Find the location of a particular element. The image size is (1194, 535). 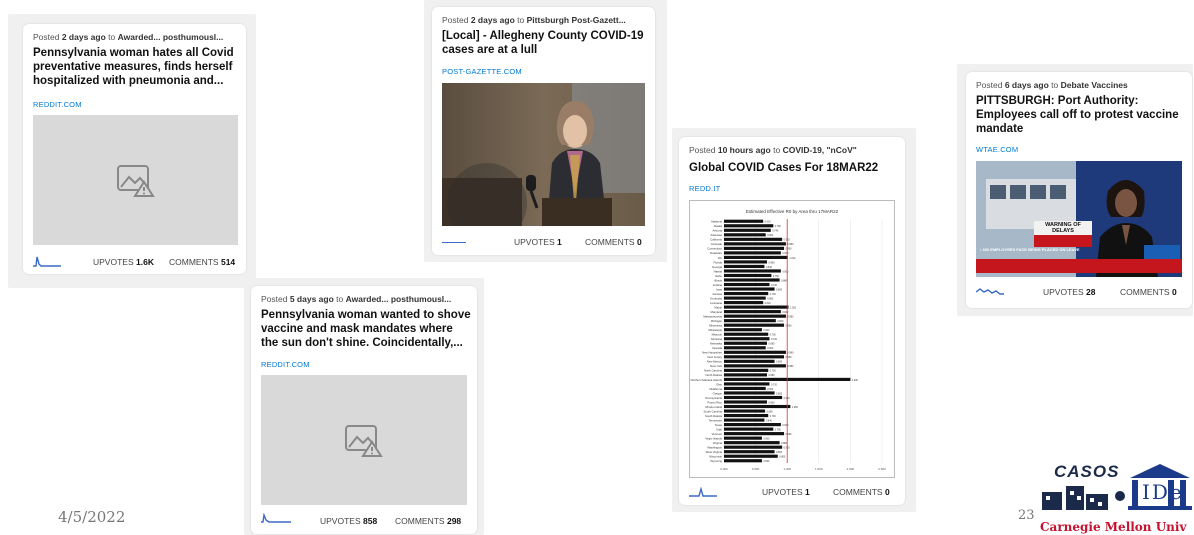

chart-category-label: Ohio is located at coordinates (719, 384).